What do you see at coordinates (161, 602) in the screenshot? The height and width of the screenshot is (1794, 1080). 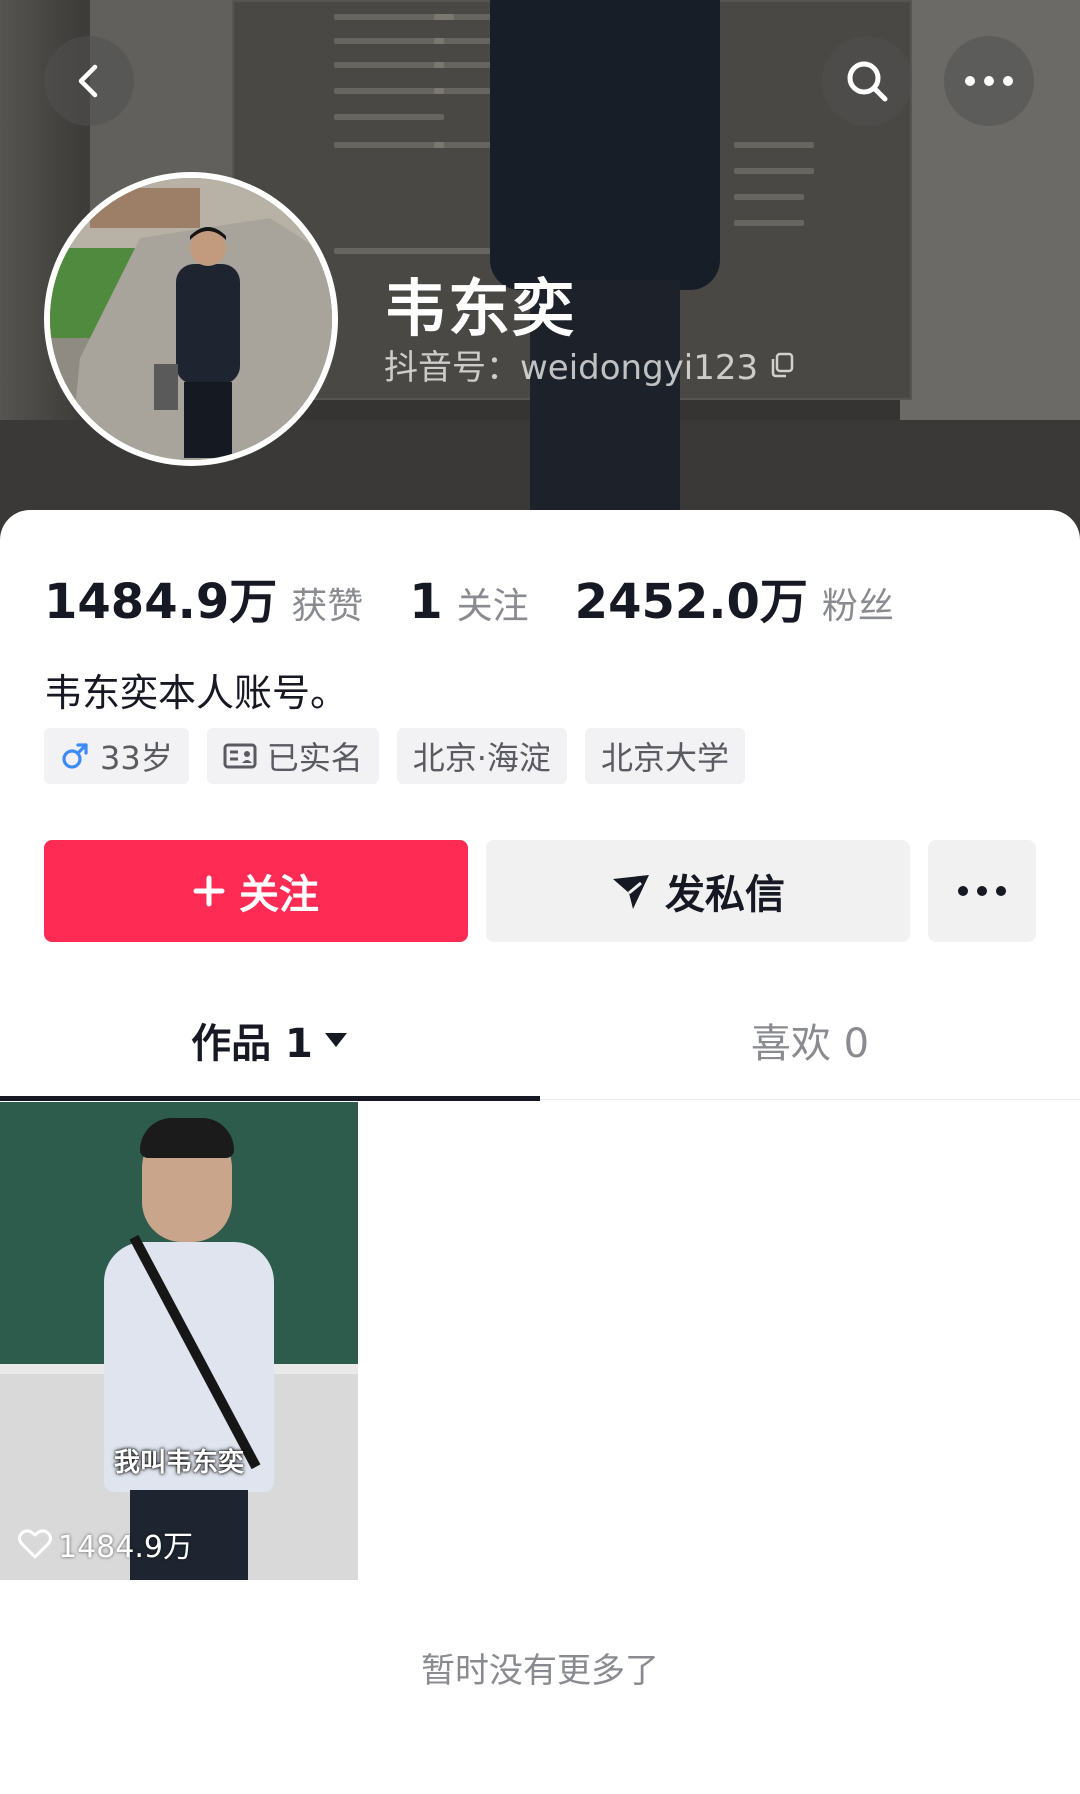 I see `stat-value: 1484.9万` at bounding box center [161, 602].